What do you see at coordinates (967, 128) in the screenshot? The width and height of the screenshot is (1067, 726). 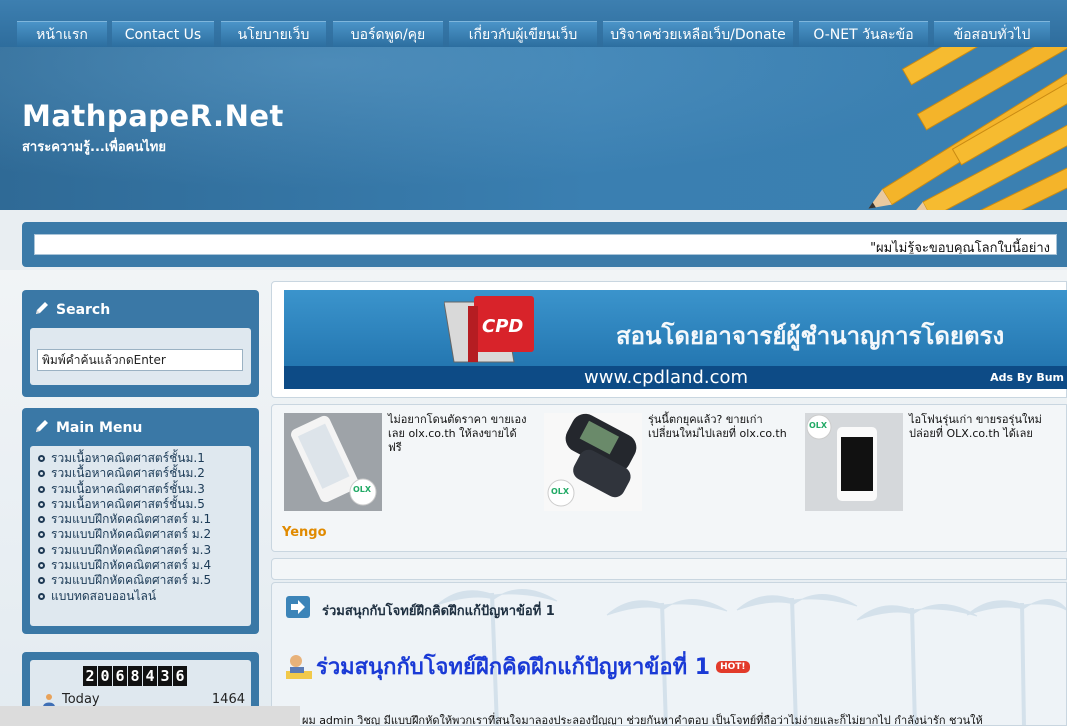 I see `pencils-image` at bounding box center [967, 128].